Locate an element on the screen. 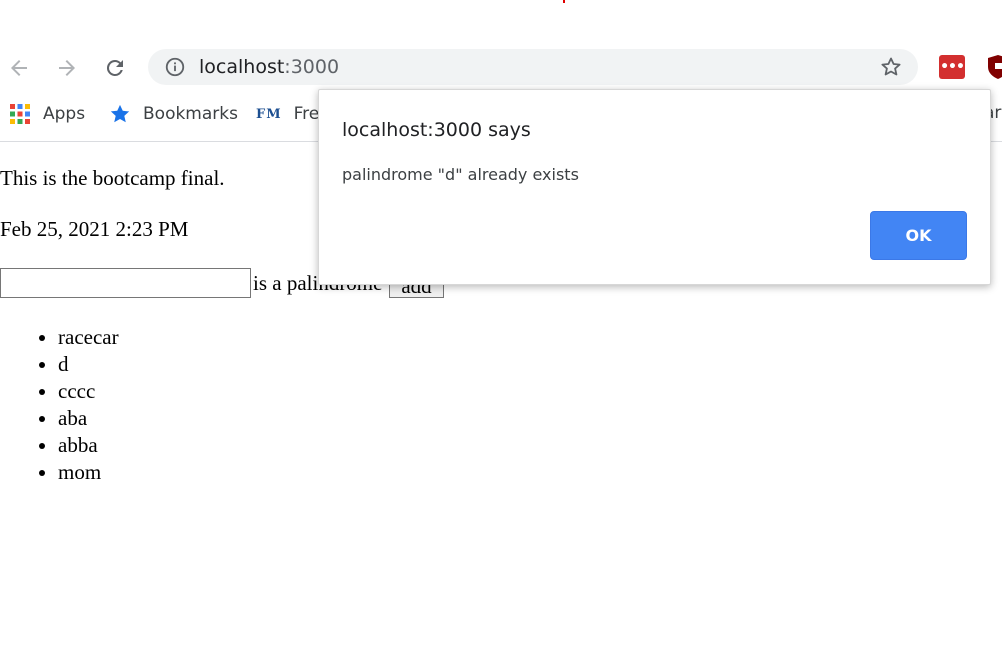 Image resolution: width=1002 pixels, height=647 pixels. star-filled-icon is located at coordinates (120, 114).